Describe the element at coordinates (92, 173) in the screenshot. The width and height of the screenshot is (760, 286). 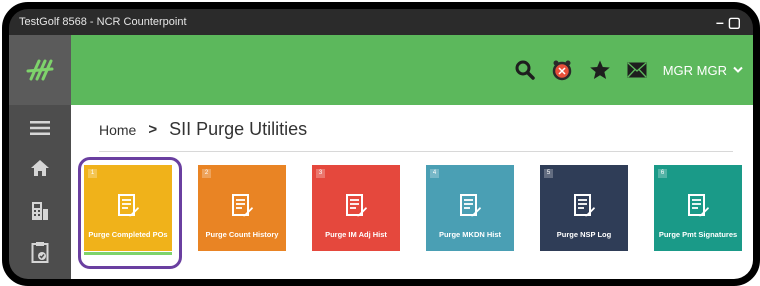
I see `tile-badge: 1` at that location.